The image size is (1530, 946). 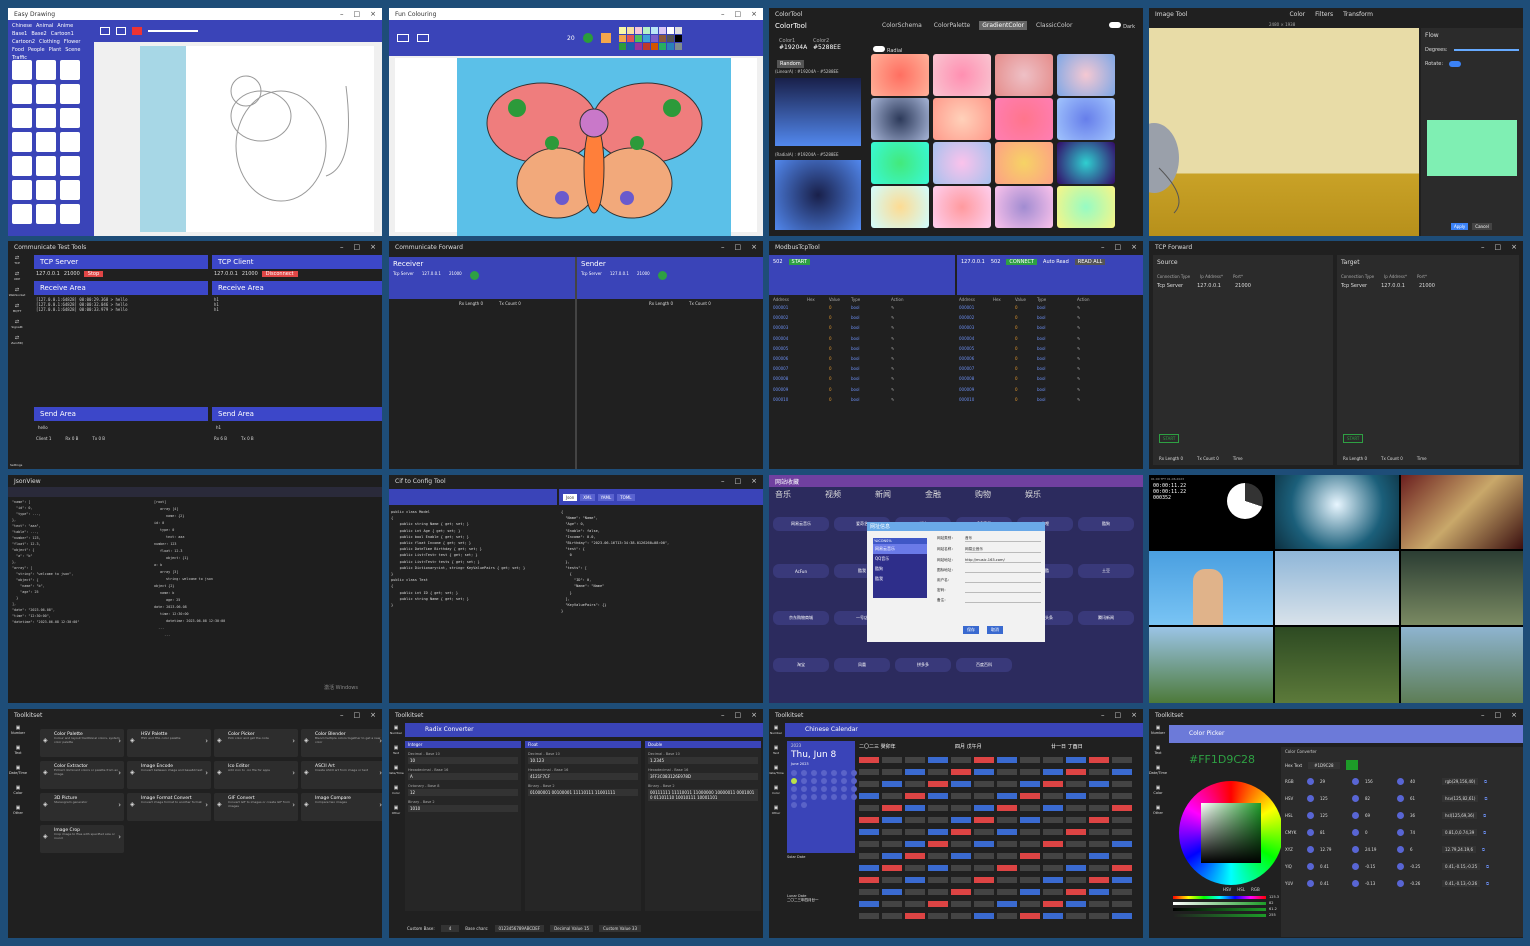 What do you see at coordinates (776, 750) in the screenshot?
I see `sidebar-item-text: ▣ Text` at bounding box center [776, 750].